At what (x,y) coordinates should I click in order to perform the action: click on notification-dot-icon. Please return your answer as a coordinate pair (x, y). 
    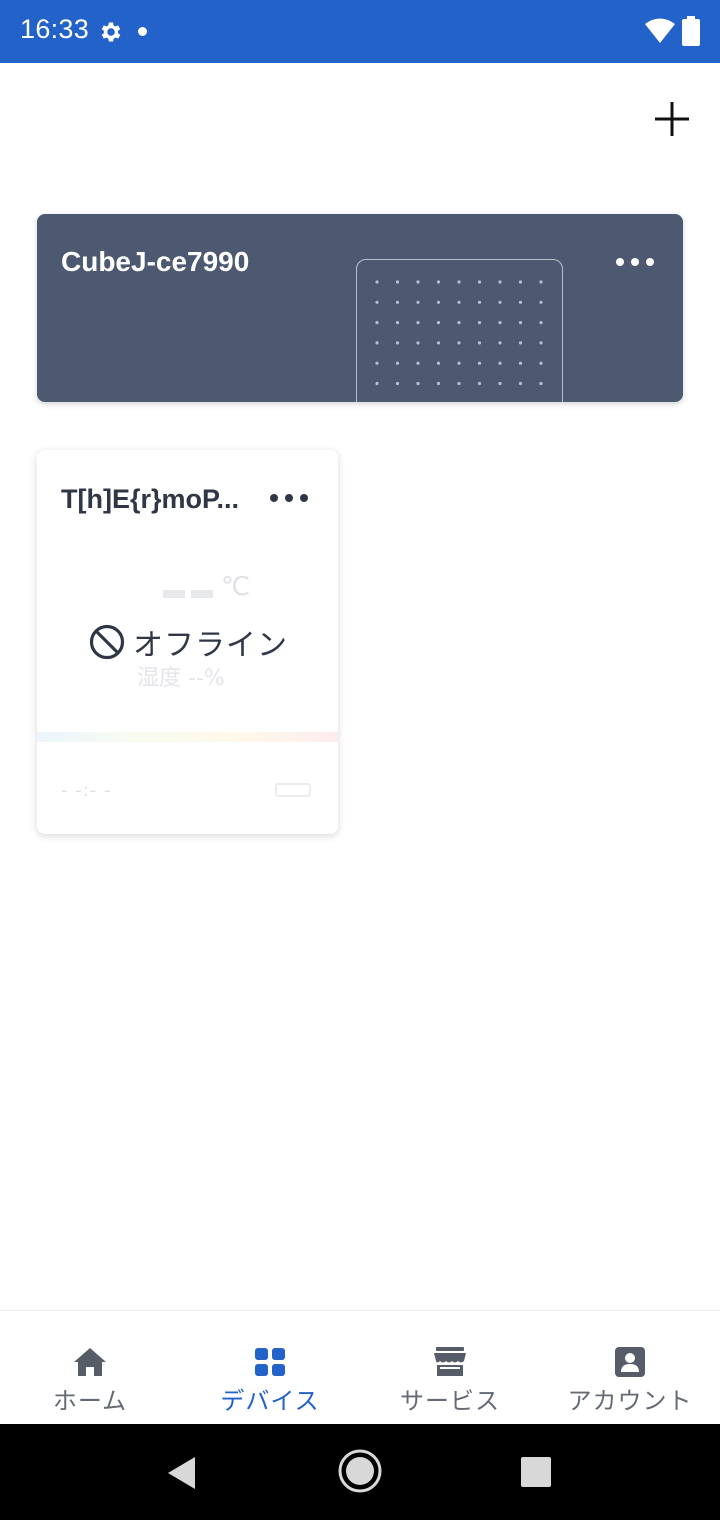
    Looking at the image, I should click on (142, 31).